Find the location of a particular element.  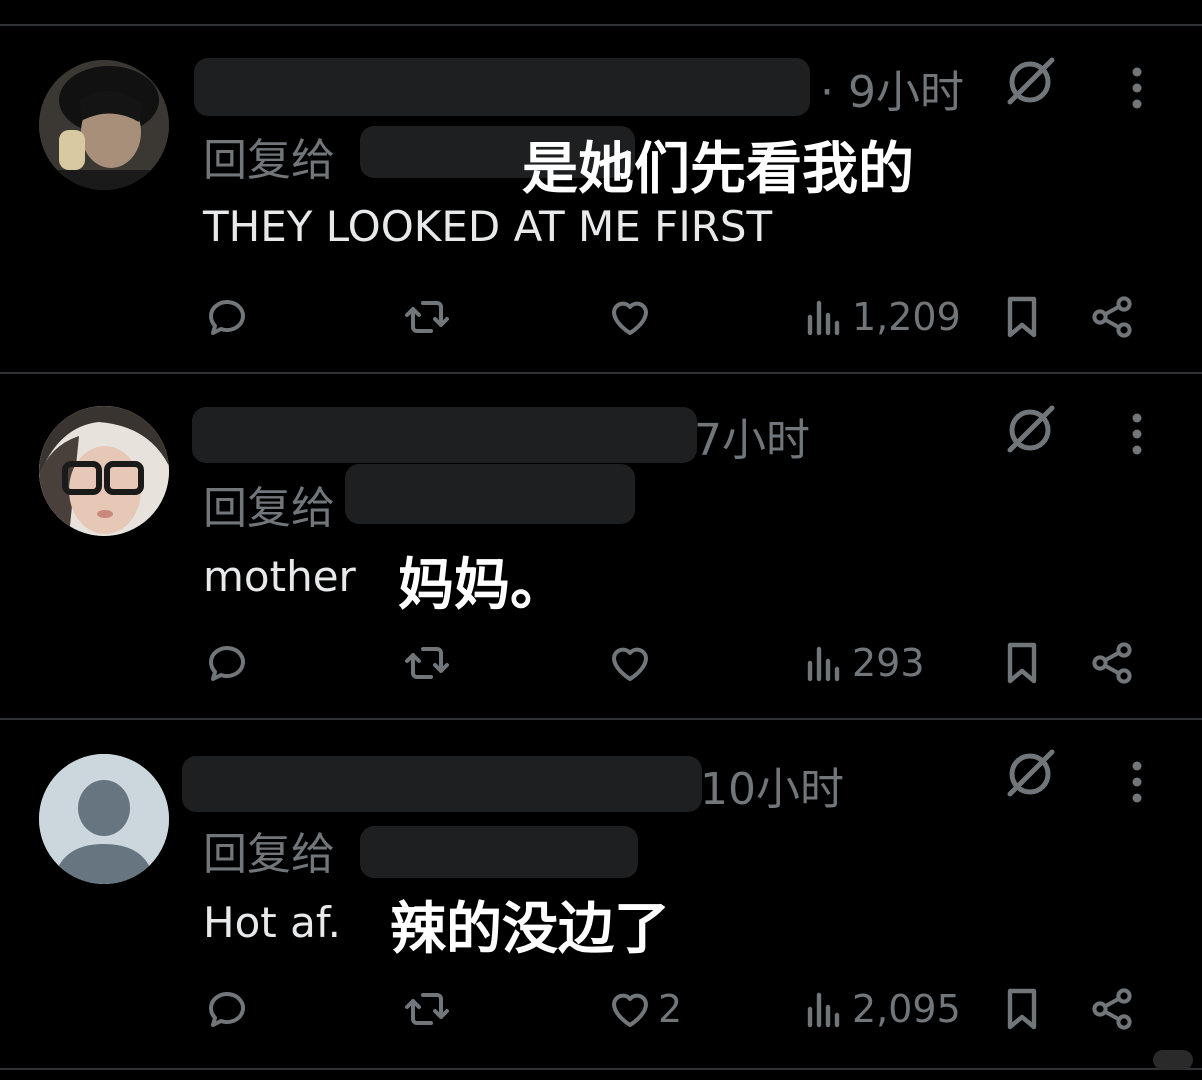

post-text: Hot af. is located at coordinates (272, 922).